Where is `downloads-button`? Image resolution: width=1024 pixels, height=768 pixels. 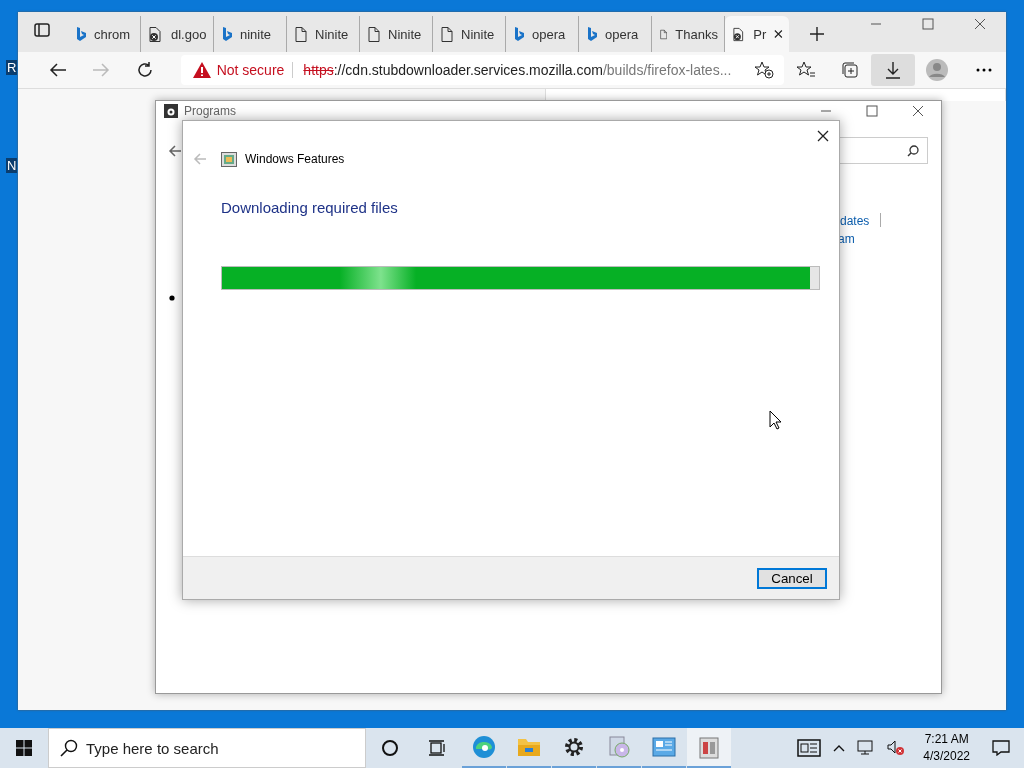 downloads-button is located at coordinates (893, 70).